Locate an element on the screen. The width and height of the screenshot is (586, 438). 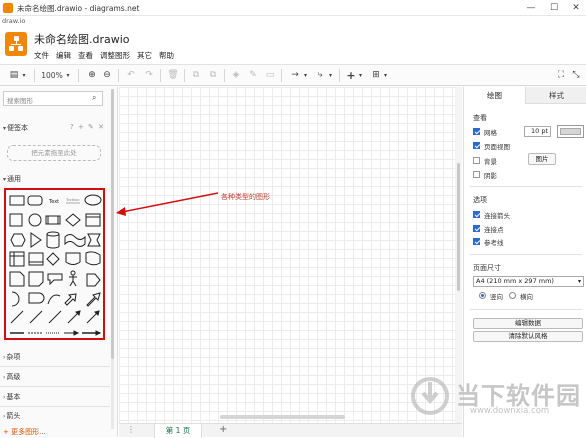
sidebar-scrollbar-thumb is located at coordinates (112, 224).